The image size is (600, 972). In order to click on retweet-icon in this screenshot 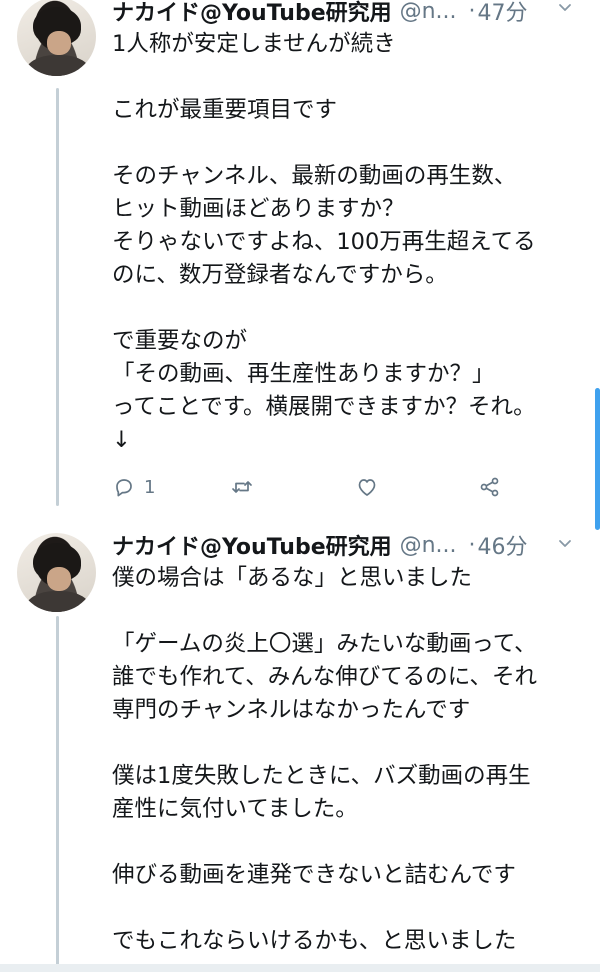, I will do `click(242, 487)`.